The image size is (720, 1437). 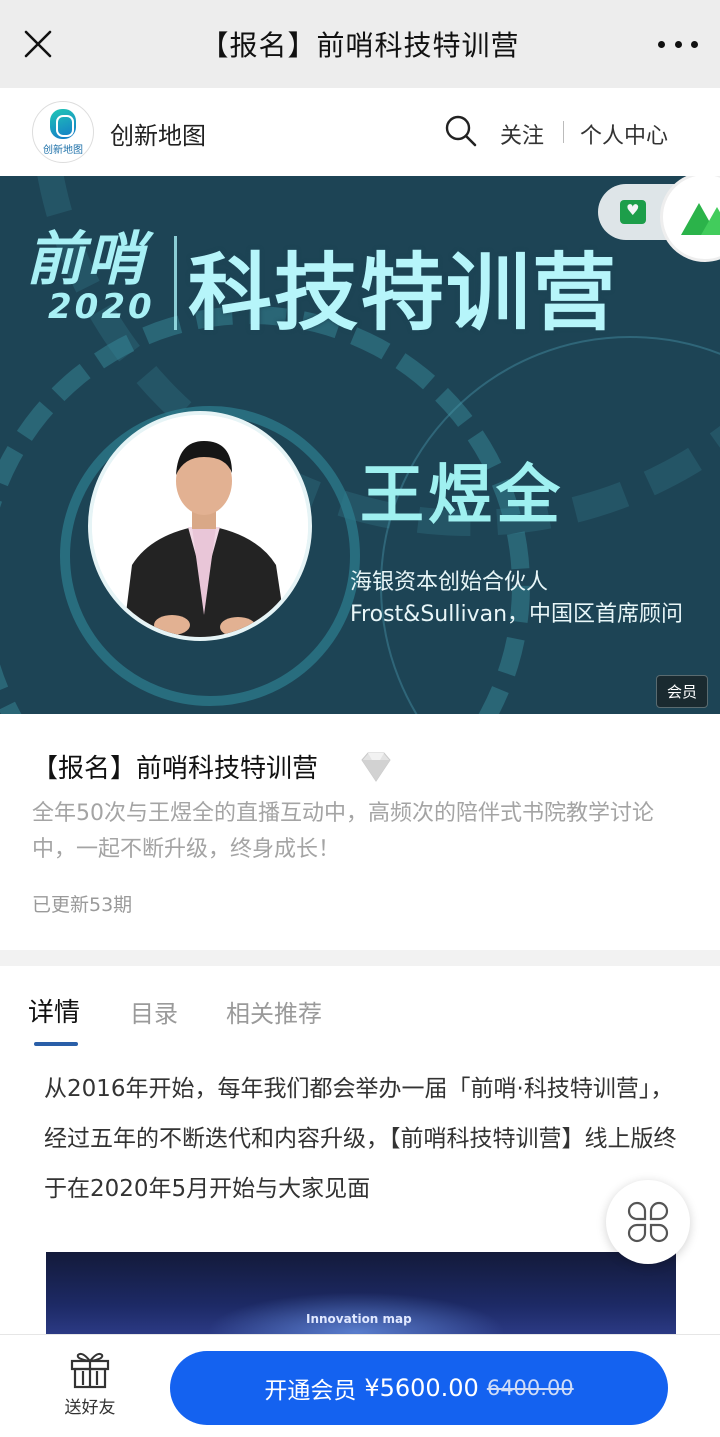 What do you see at coordinates (461, 131) in the screenshot?
I see `search-icon` at bounding box center [461, 131].